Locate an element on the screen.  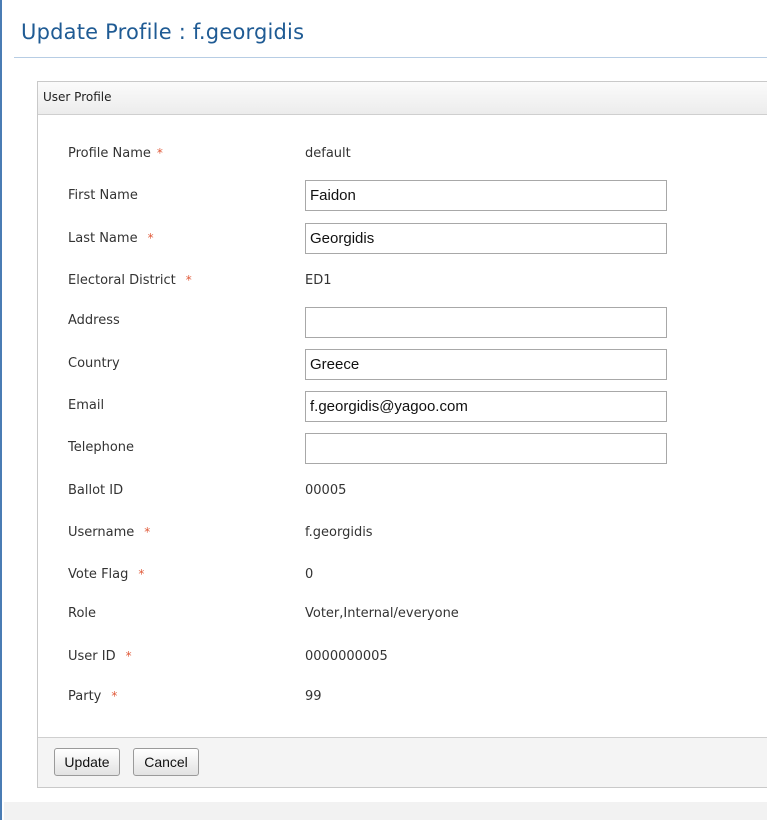
electoral-district-label: Electoral District * is located at coordinates (130, 280).